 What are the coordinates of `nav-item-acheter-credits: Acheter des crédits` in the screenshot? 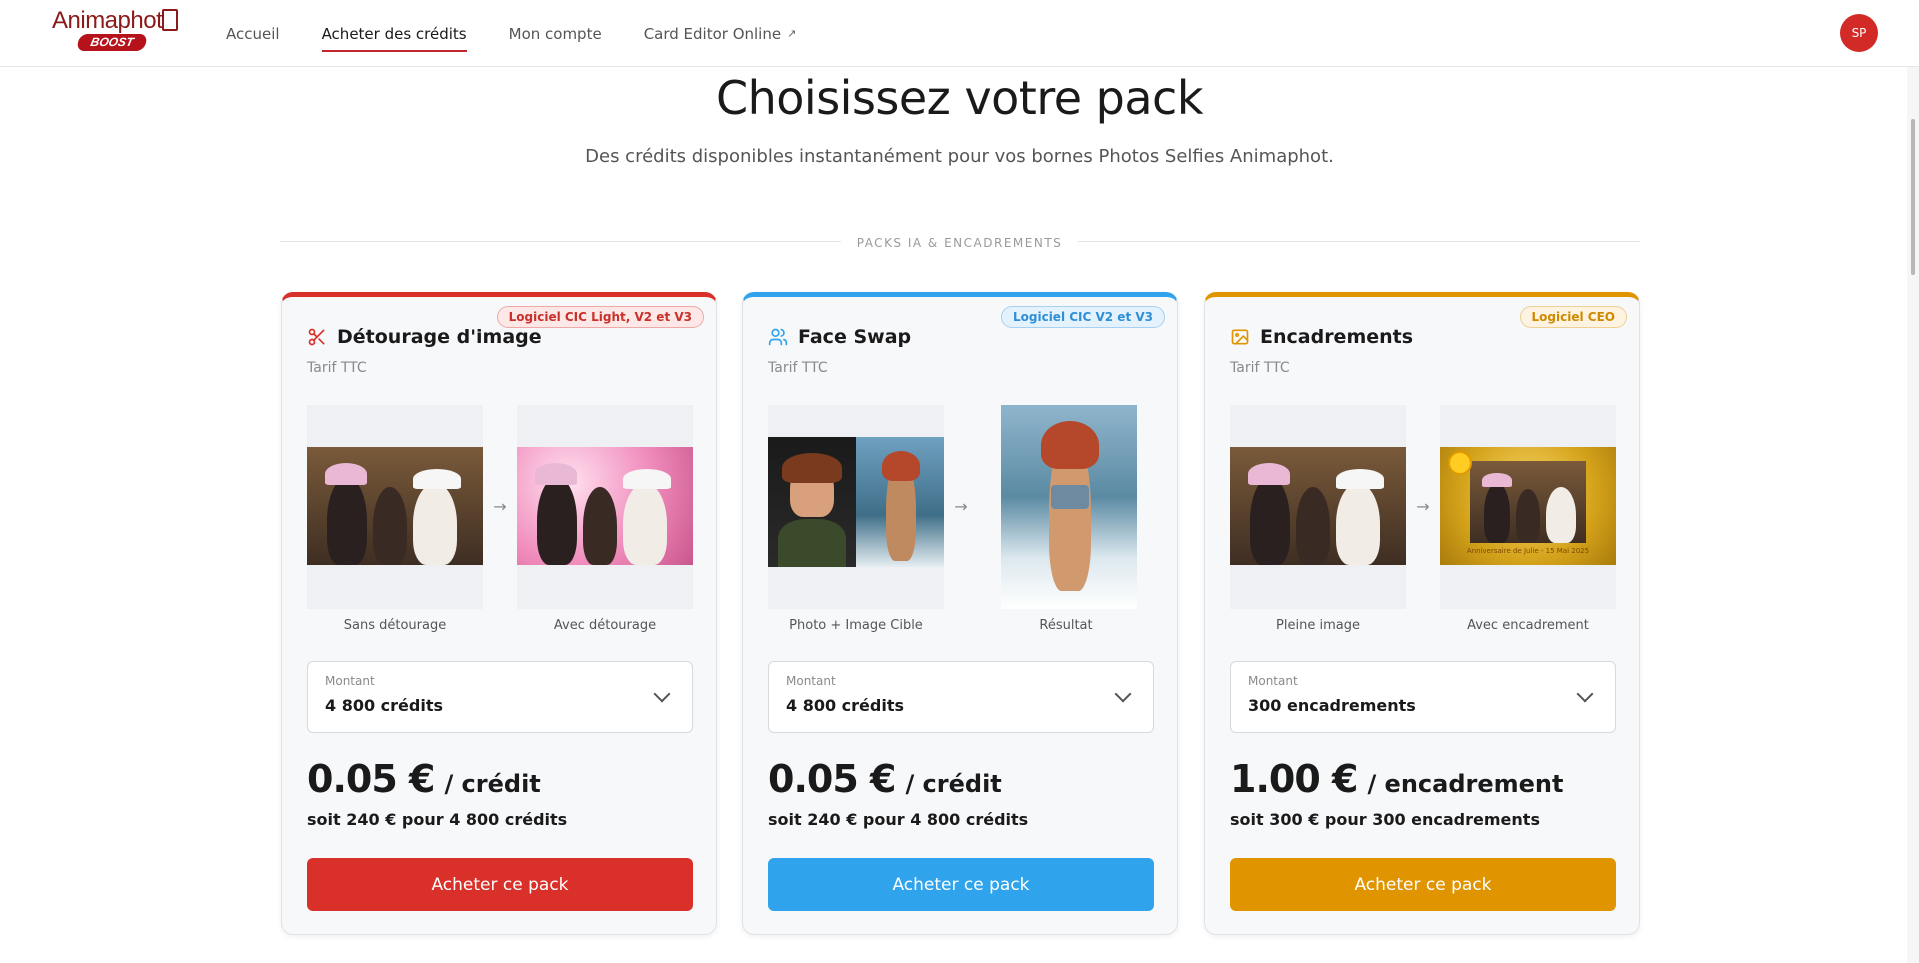 It's located at (394, 33).